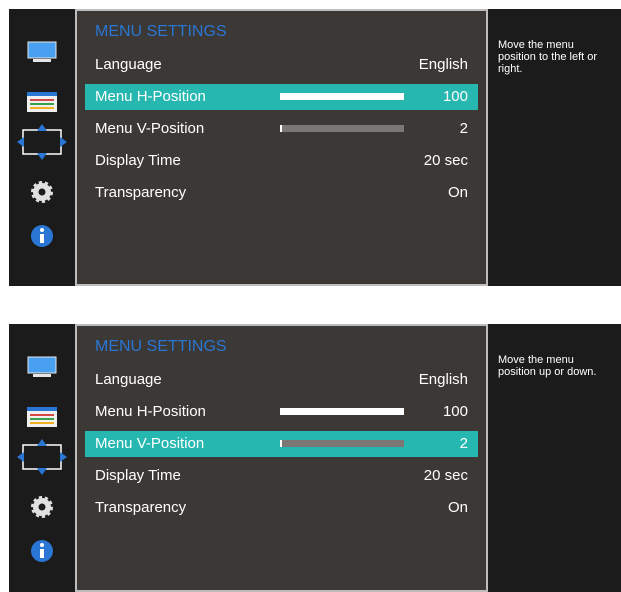  I want to click on help-panel: Move the menu position up or down., so click(554, 458).